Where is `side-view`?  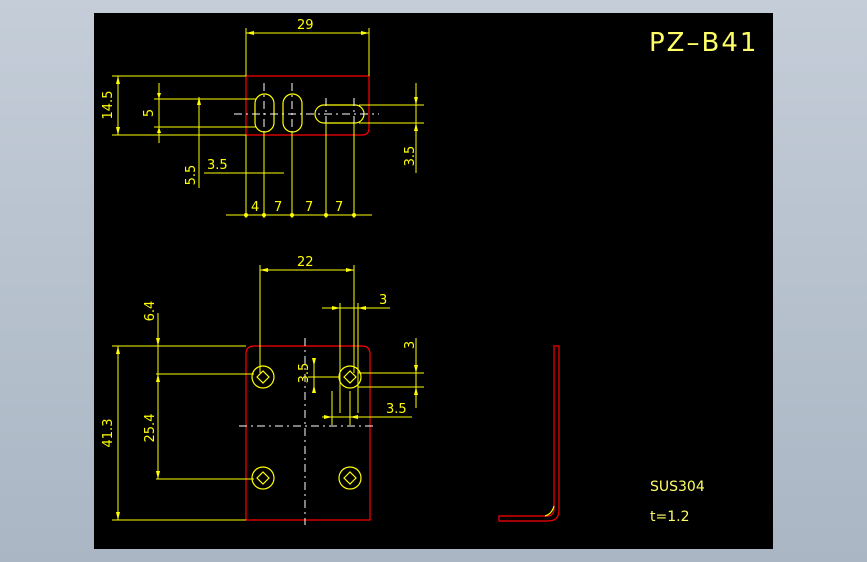 side-view is located at coordinates (529, 433).